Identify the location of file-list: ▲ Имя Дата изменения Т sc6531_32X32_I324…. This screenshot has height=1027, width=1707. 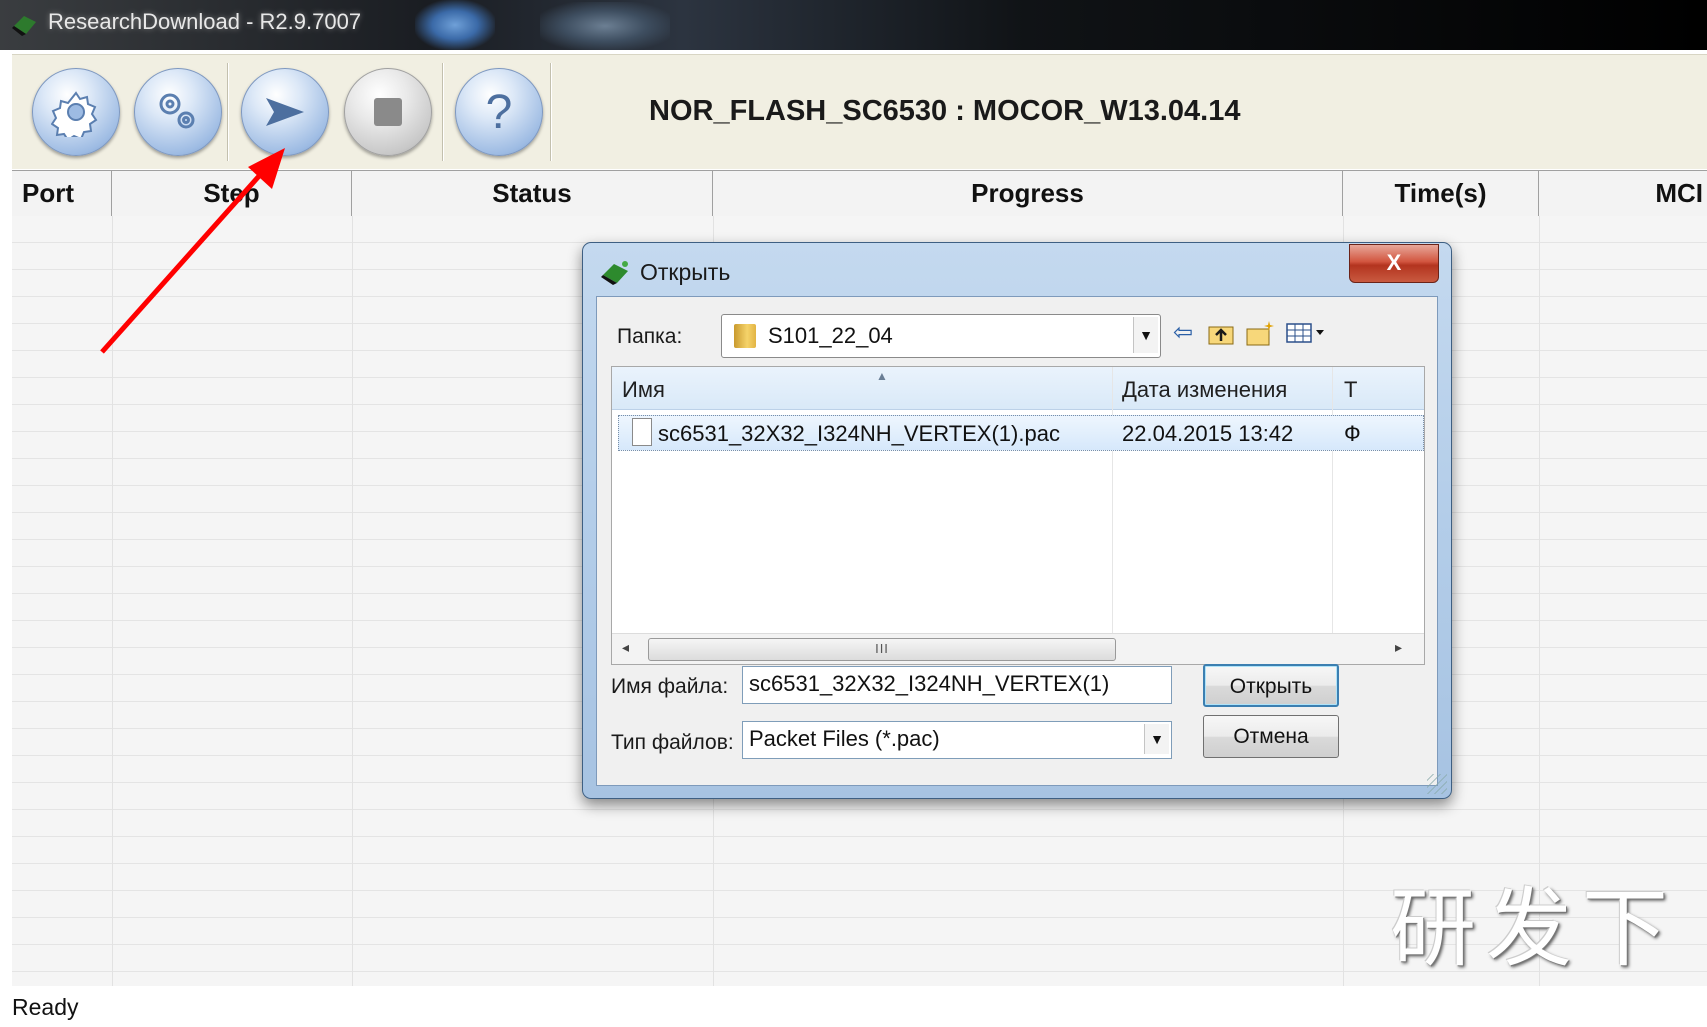
(1018, 515).